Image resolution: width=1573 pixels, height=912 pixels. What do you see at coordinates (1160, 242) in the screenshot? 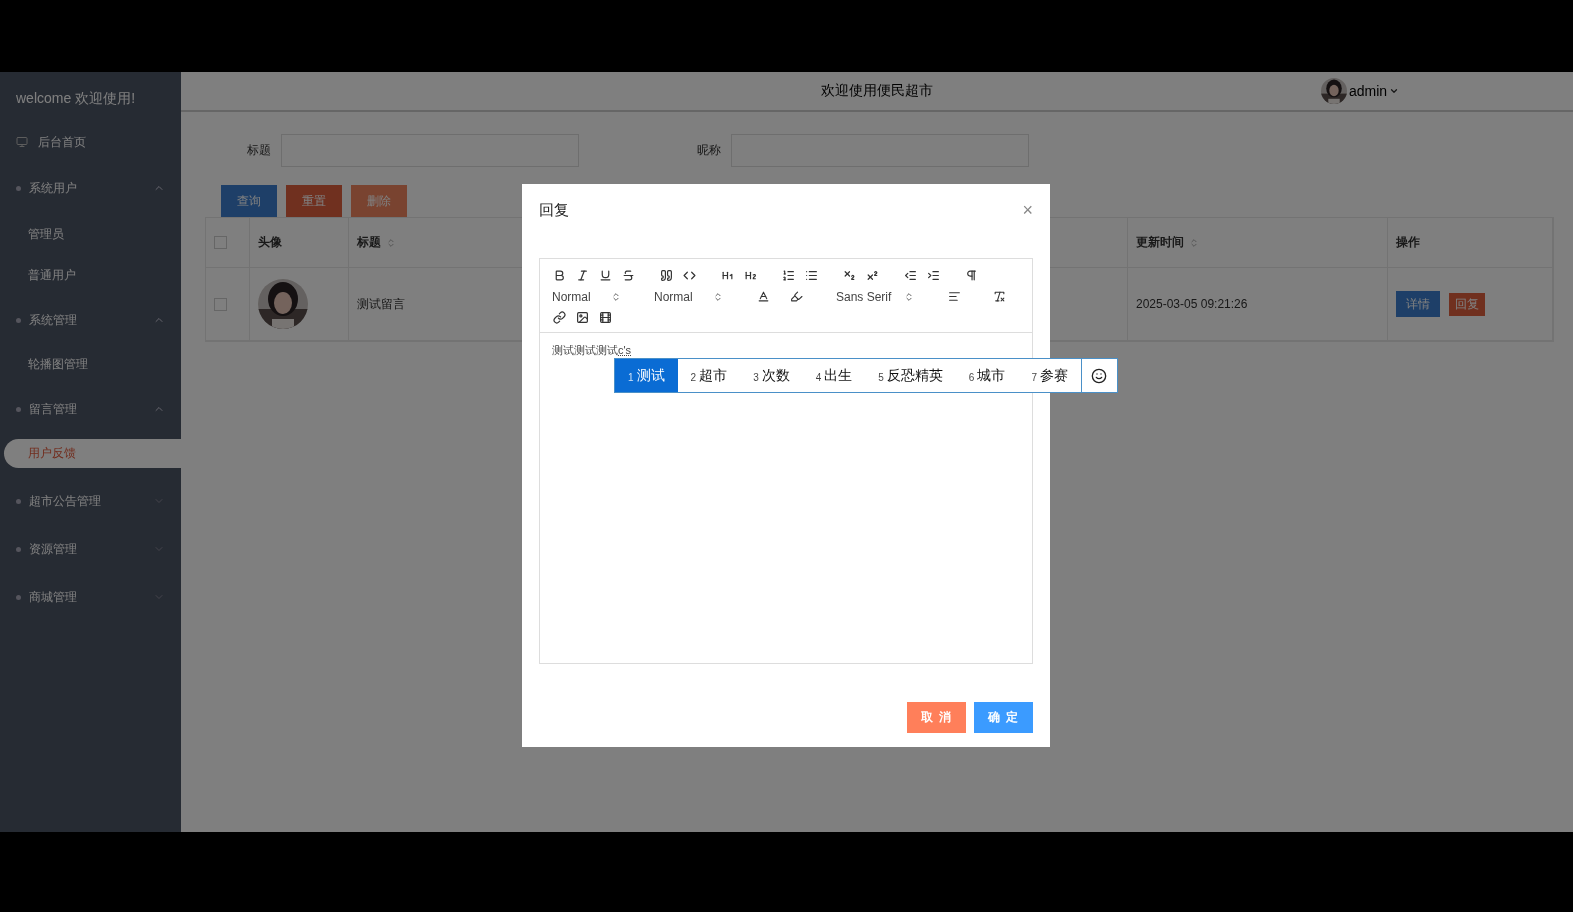
I see `column-header: 更新时间` at bounding box center [1160, 242].